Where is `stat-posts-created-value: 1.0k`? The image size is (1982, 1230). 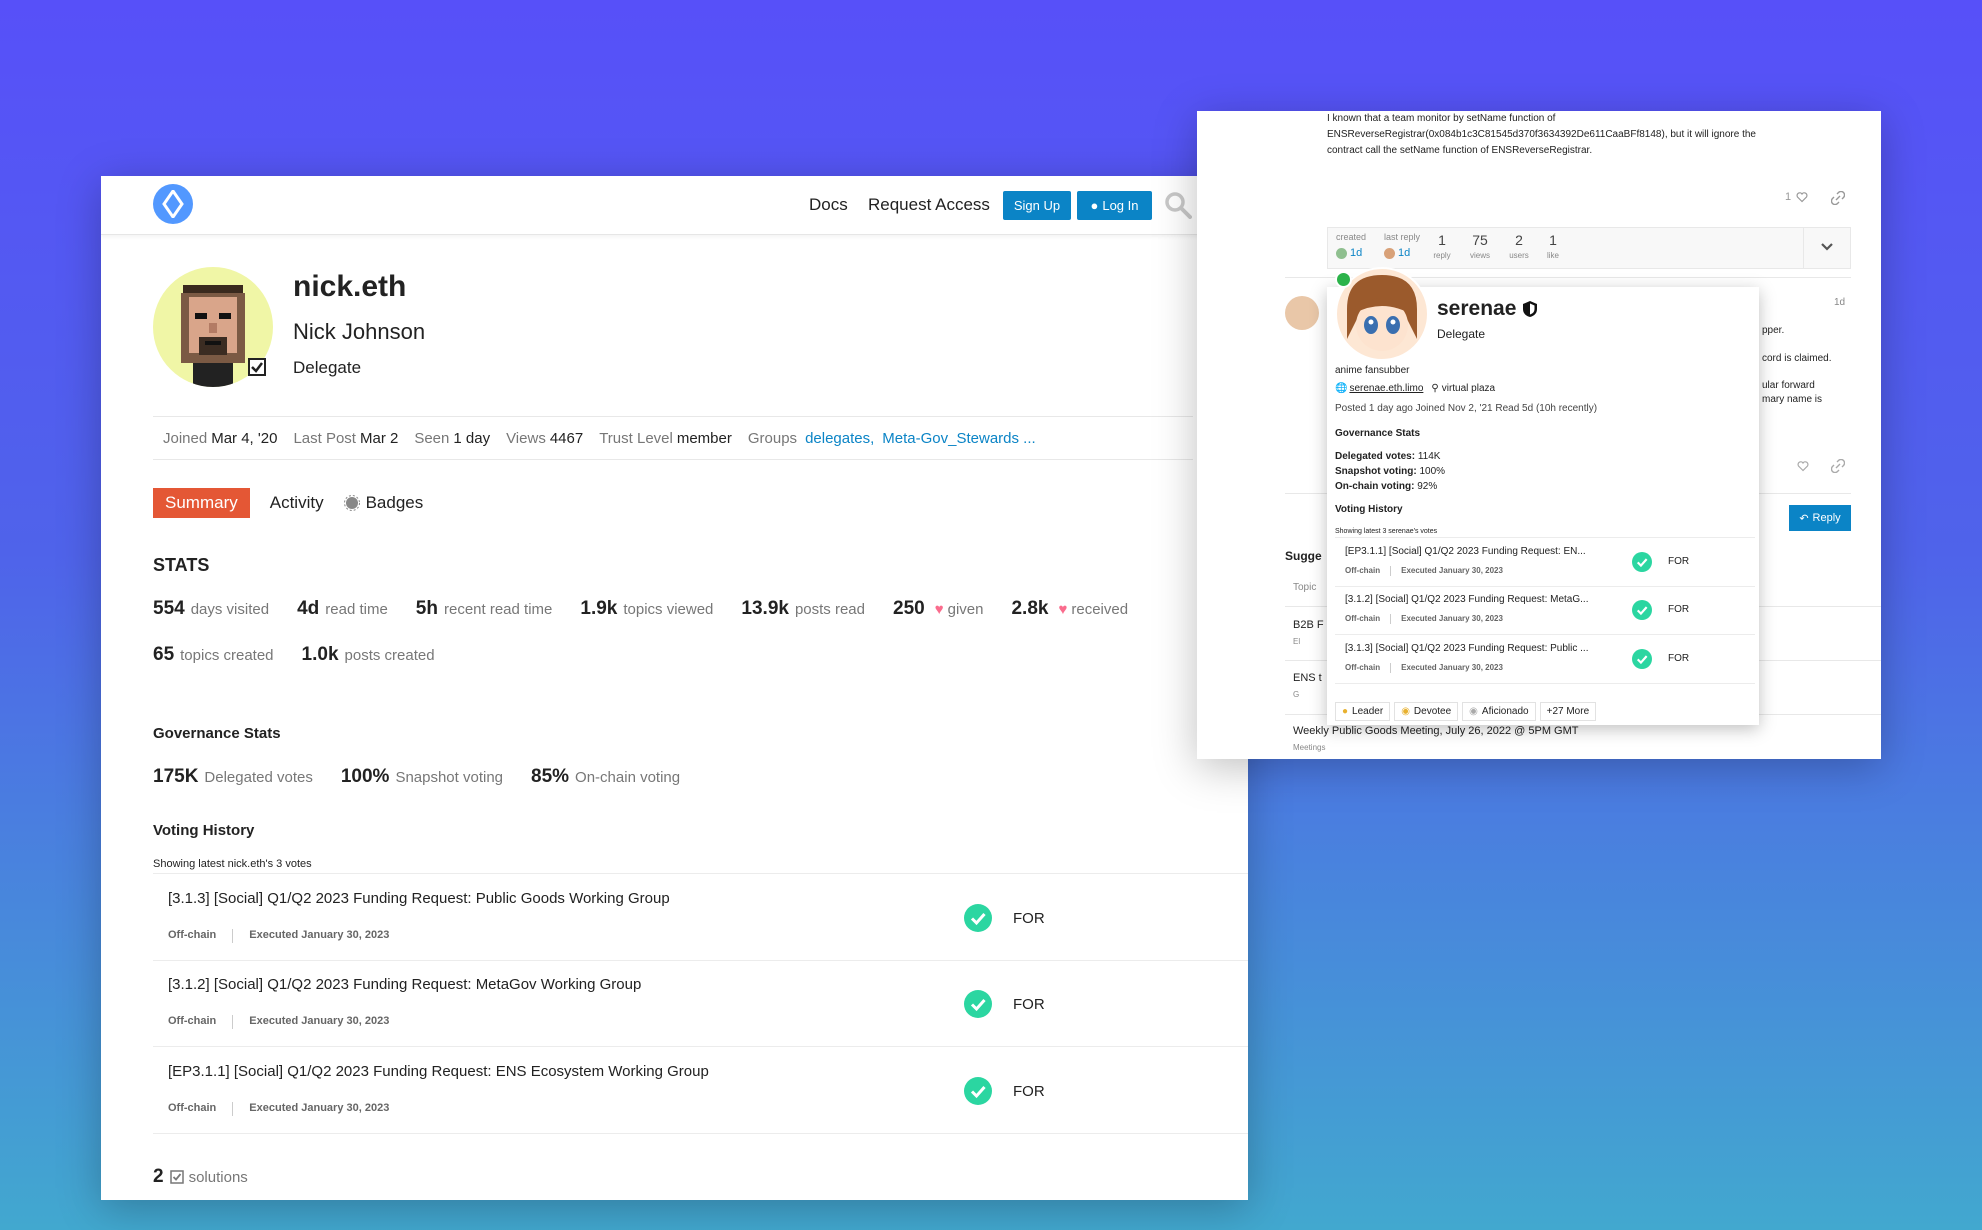
stat-posts-created-value: 1.0k is located at coordinates (320, 654).